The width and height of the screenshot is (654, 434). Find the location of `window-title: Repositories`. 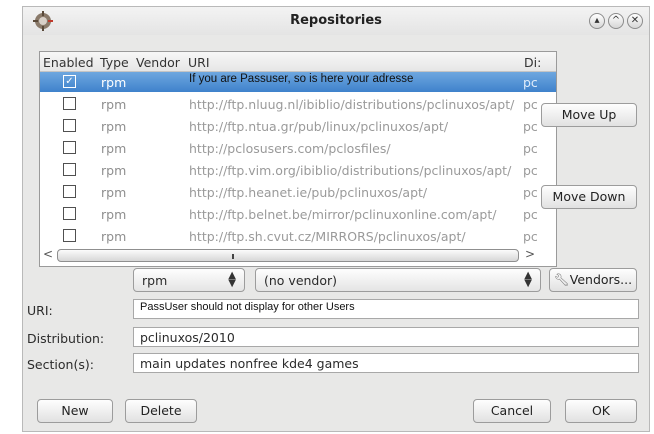

window-title: Repositories is located at coordinates (336, 20).